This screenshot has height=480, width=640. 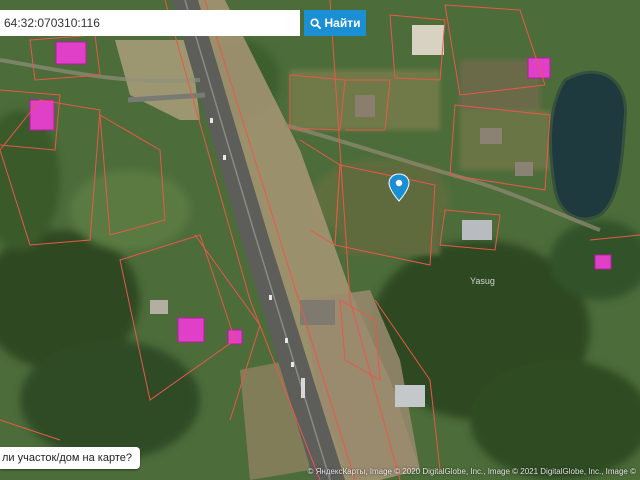 I want to click on pond, so click(x=588, y=145).